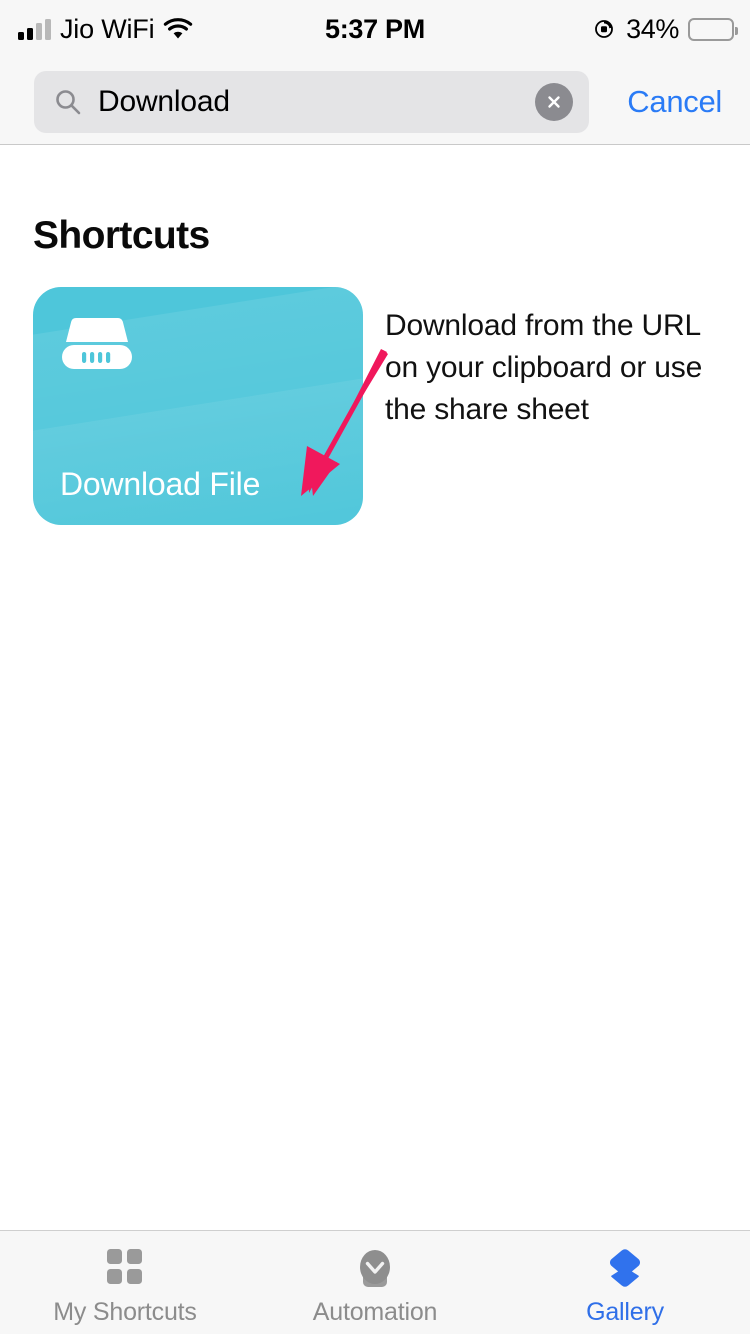 This screenshot has width=750, height=1334. Describe the element at coordinates (311, 102) in the screenshot. I see `search-input: Download` at that location.